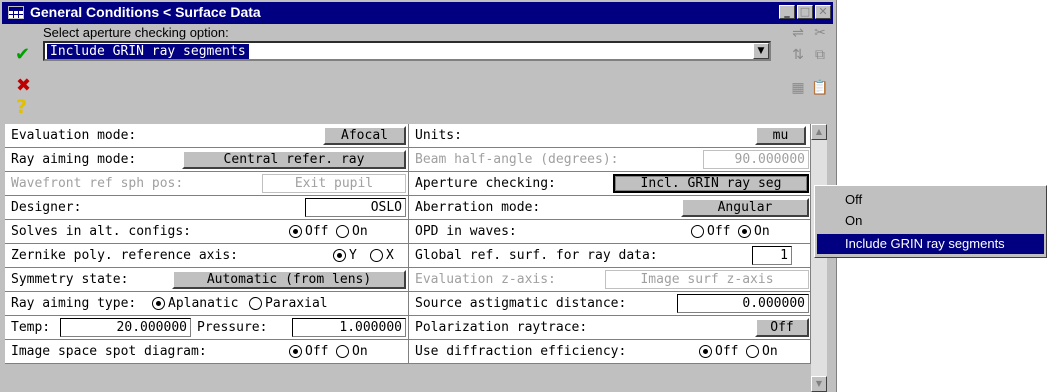 The height and width of the screenshot is (392, 1049). Describe the element at coordinates (744, 231) in the screenshot. I see `opd-on-radio` at that location.